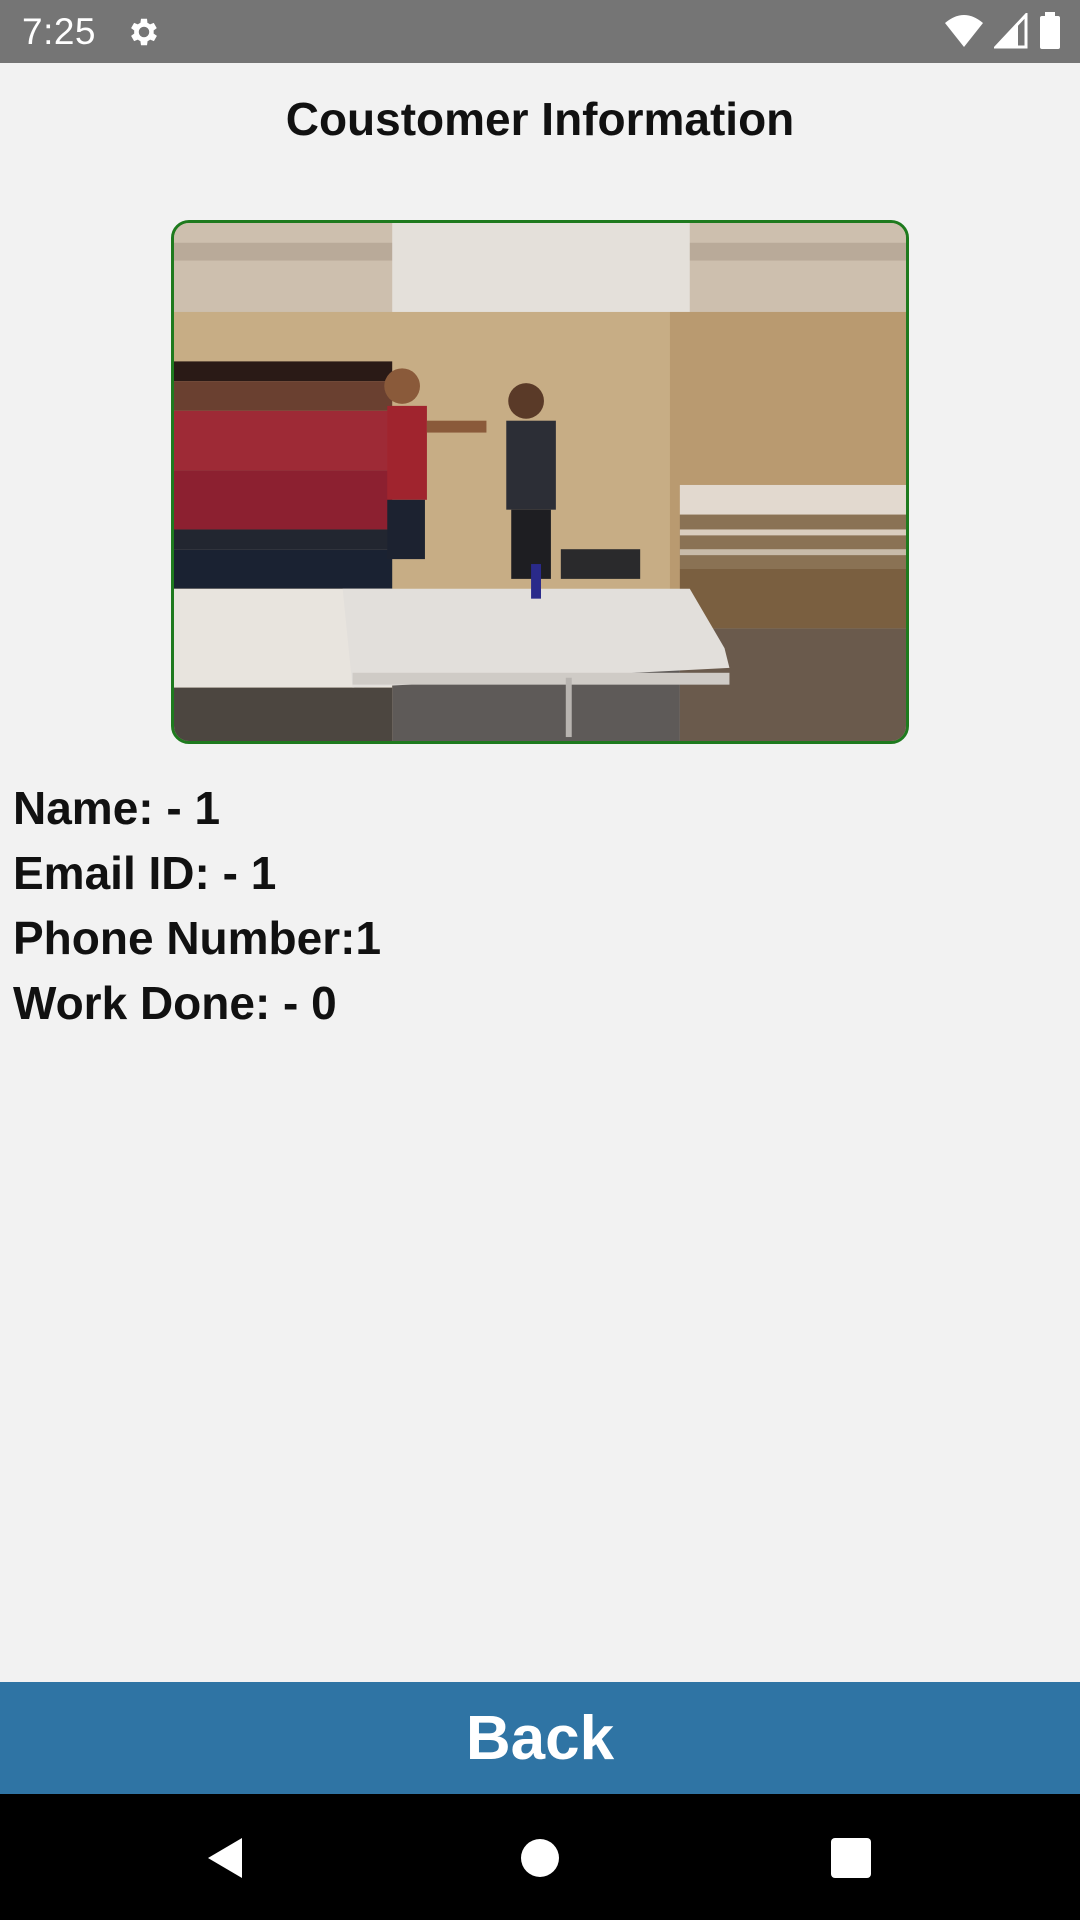 Image resolution: width=1080 pixels, height=1920 pixels. Describe the element at coordinates (59, 31) in the screenshot. I see `status-time: 7:25` at that location.